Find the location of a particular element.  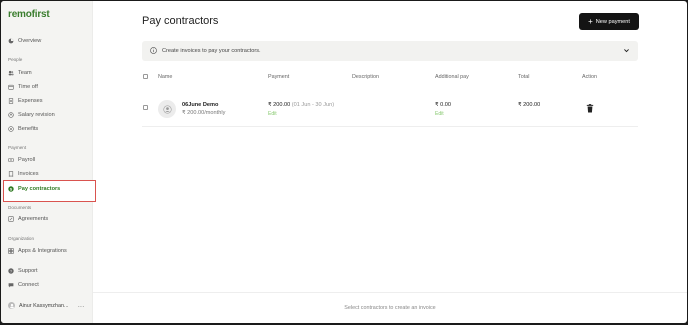

sidebar-item-overview: Overview is located at coordinates (24, 41).